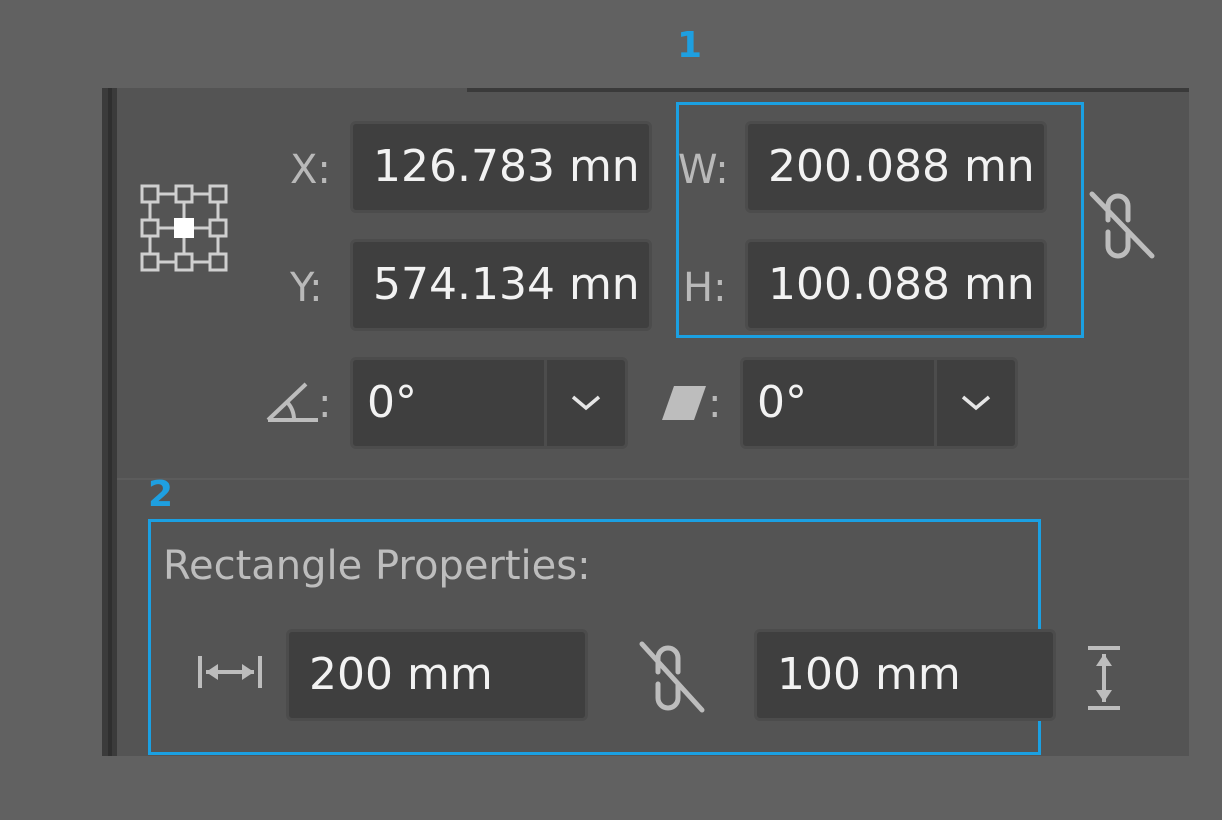 Image resolution: width=1222 pixels, height=820 pixels. I want to click on panel-top-border, so click(828, 90).